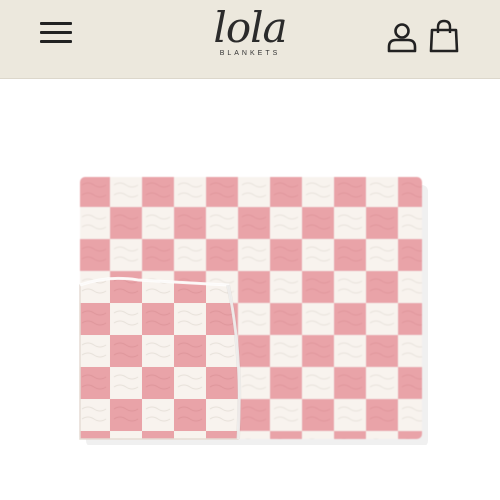  What do you see at coordinates (57, 32) in the screenshot?
I see `hamburger-menu-icon` at bounding box center [57, 32].